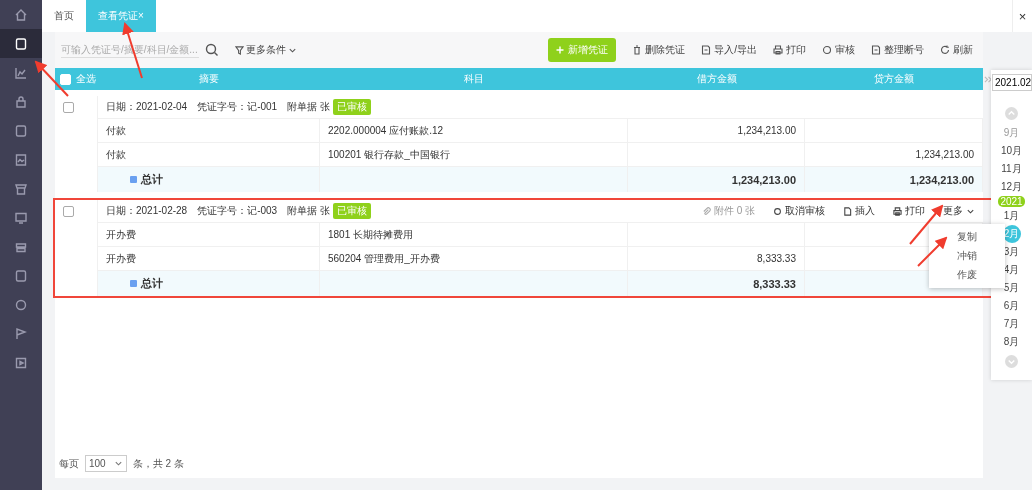 The image size is (1032, 490). I want to click on table-cell: 2202.000004 应付账款.12, so click(474, 130).